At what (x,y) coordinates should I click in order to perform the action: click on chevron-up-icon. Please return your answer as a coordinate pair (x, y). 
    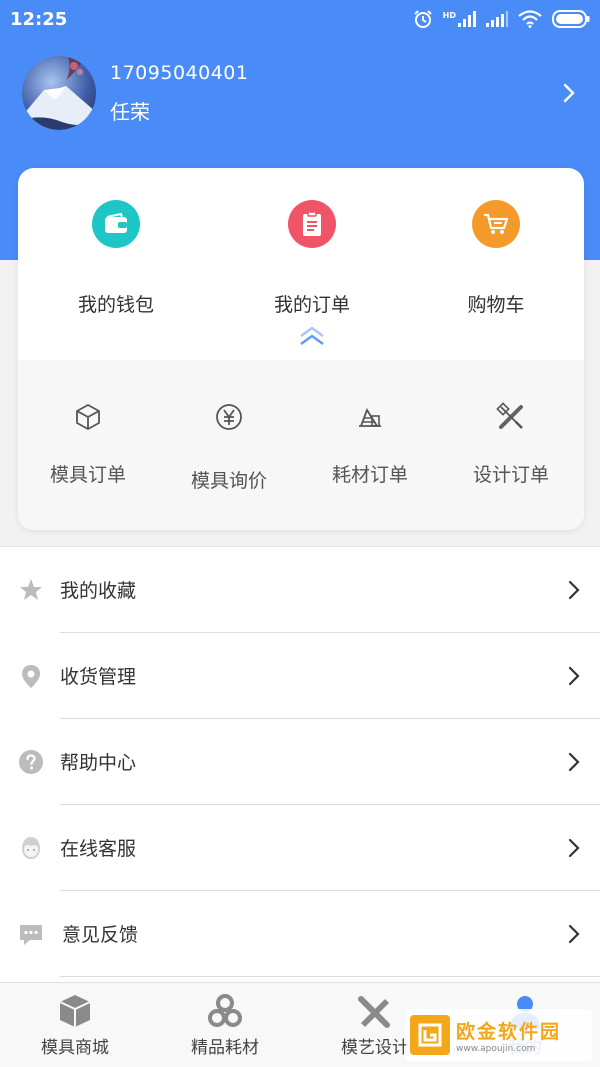
    Looking at the image, I should click on (312, 336).